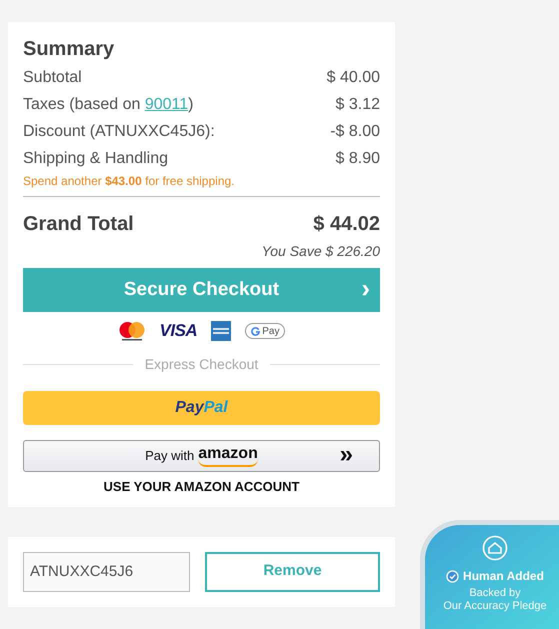  I want to click on savings-text: You Save $ 226.20, so click(321, 251).